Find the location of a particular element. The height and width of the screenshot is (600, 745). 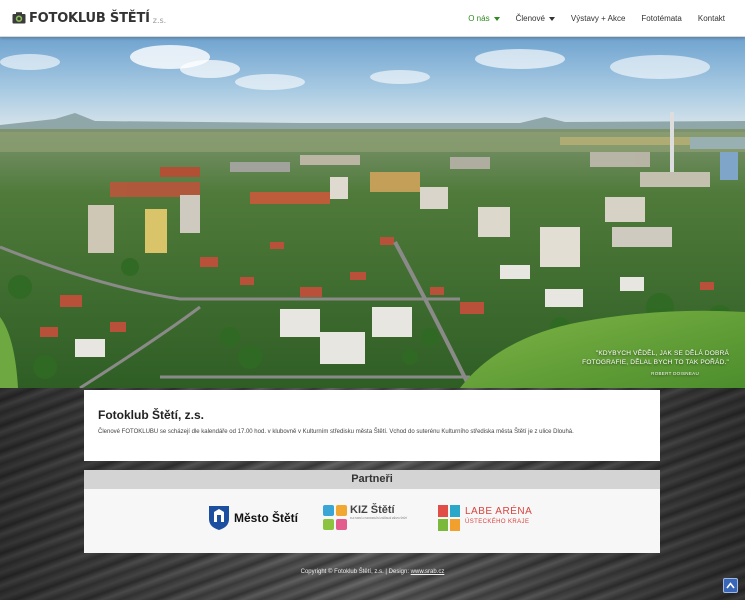

kiz-logo-icon is located at coordinates (335, 517).